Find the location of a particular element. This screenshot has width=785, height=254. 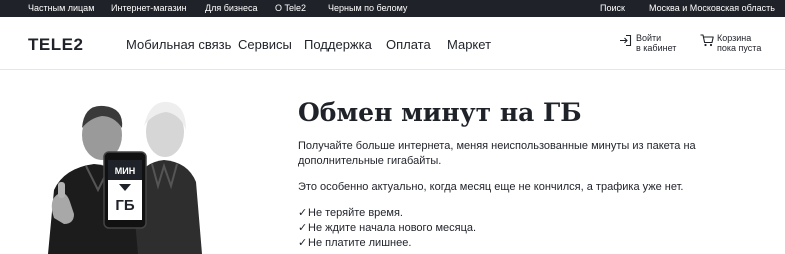

nav-item-services: Сервисы is located at coordinates (265, 45).